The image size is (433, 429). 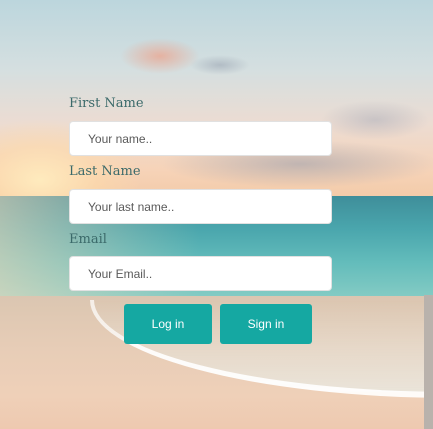 I want to click on signin-button: Sign in, so click(x=266, y=324).